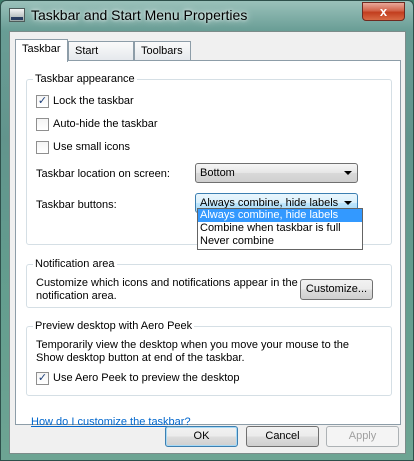 Image resolution: width=414 pixels, height=461 pixels. I want to click on lock-taskbar-checkbox: ✓ Lock the taskbar, so click(85, 101).